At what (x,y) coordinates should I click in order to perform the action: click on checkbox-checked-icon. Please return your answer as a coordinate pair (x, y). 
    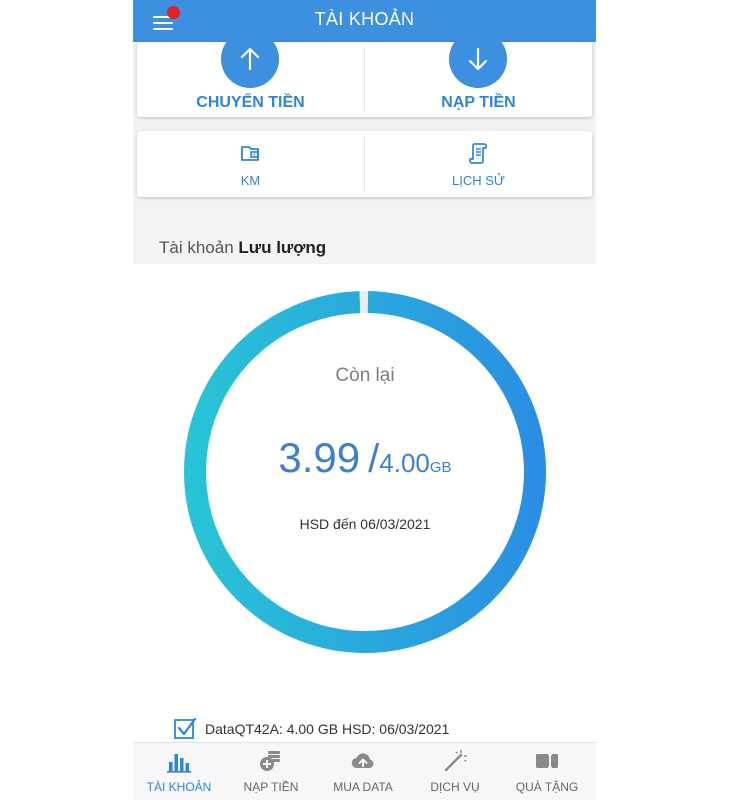
    Looking at the image, I should click on (185, 728).